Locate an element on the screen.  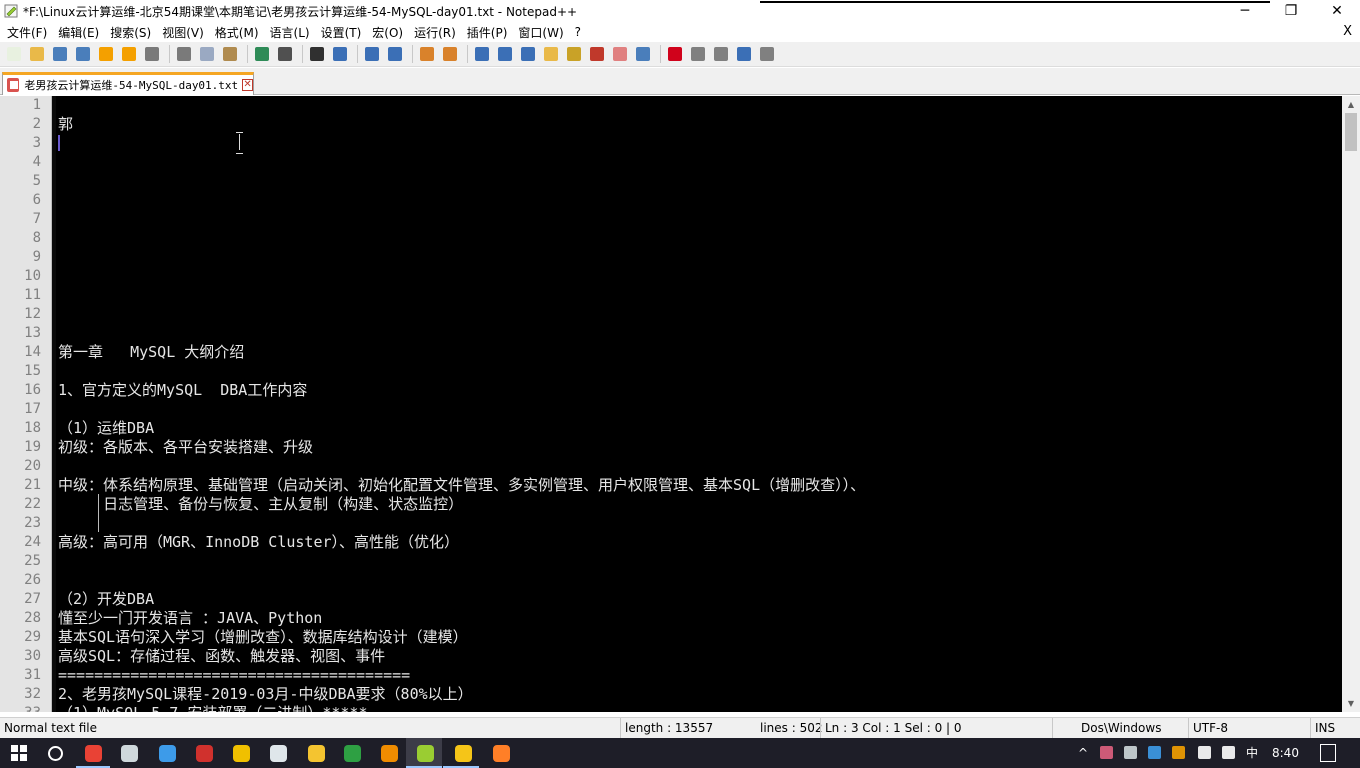
stop-record-button is located at coordinates (698, 54).